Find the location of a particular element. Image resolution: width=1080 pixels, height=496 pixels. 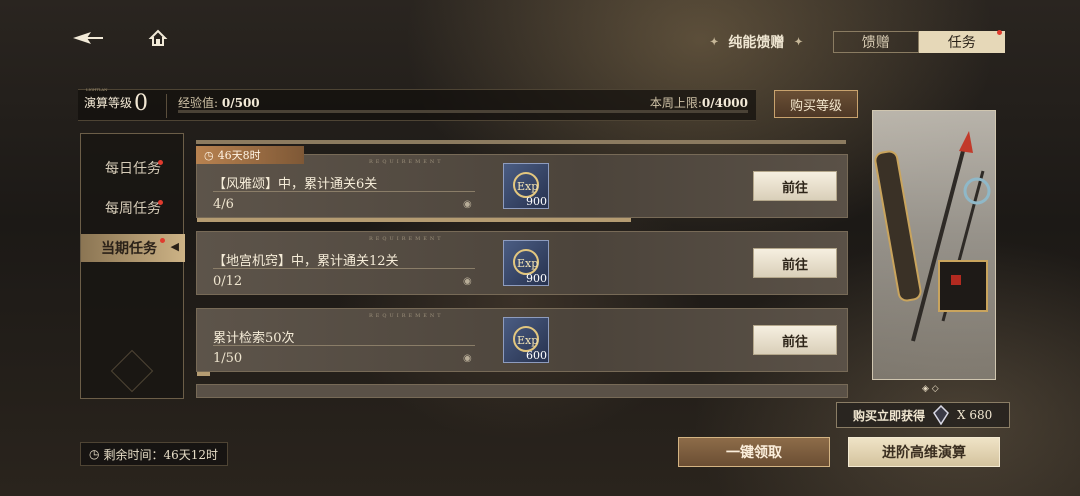

weekly-cap-value: 0/4000 is located at coordinates (724, 103).